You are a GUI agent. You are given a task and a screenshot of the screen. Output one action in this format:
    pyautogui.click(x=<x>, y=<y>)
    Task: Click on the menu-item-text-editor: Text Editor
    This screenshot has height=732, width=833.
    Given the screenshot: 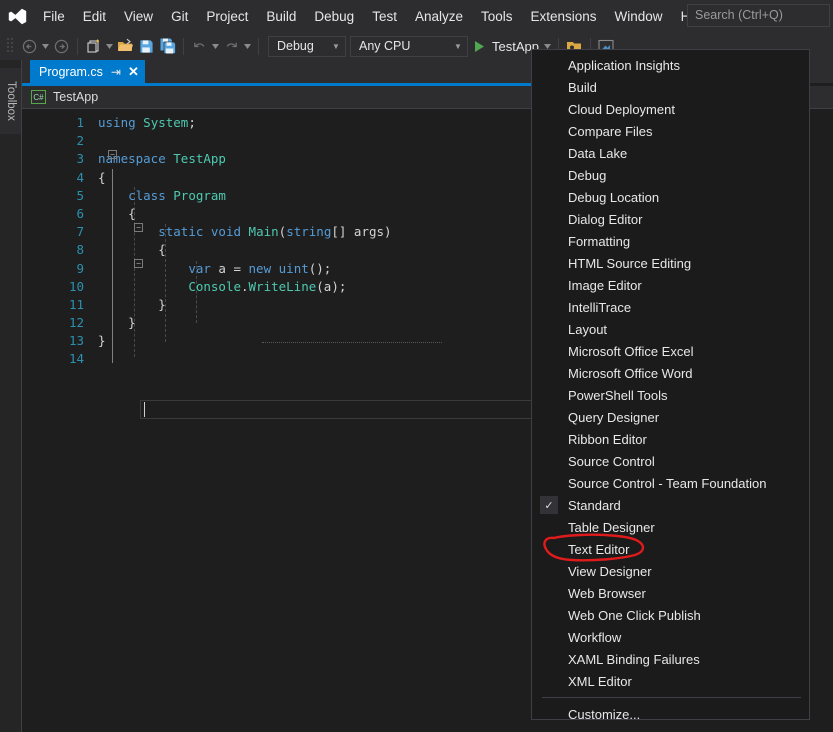 What is the action you would take?
    pyautogui.click(x=670, y=549)
    